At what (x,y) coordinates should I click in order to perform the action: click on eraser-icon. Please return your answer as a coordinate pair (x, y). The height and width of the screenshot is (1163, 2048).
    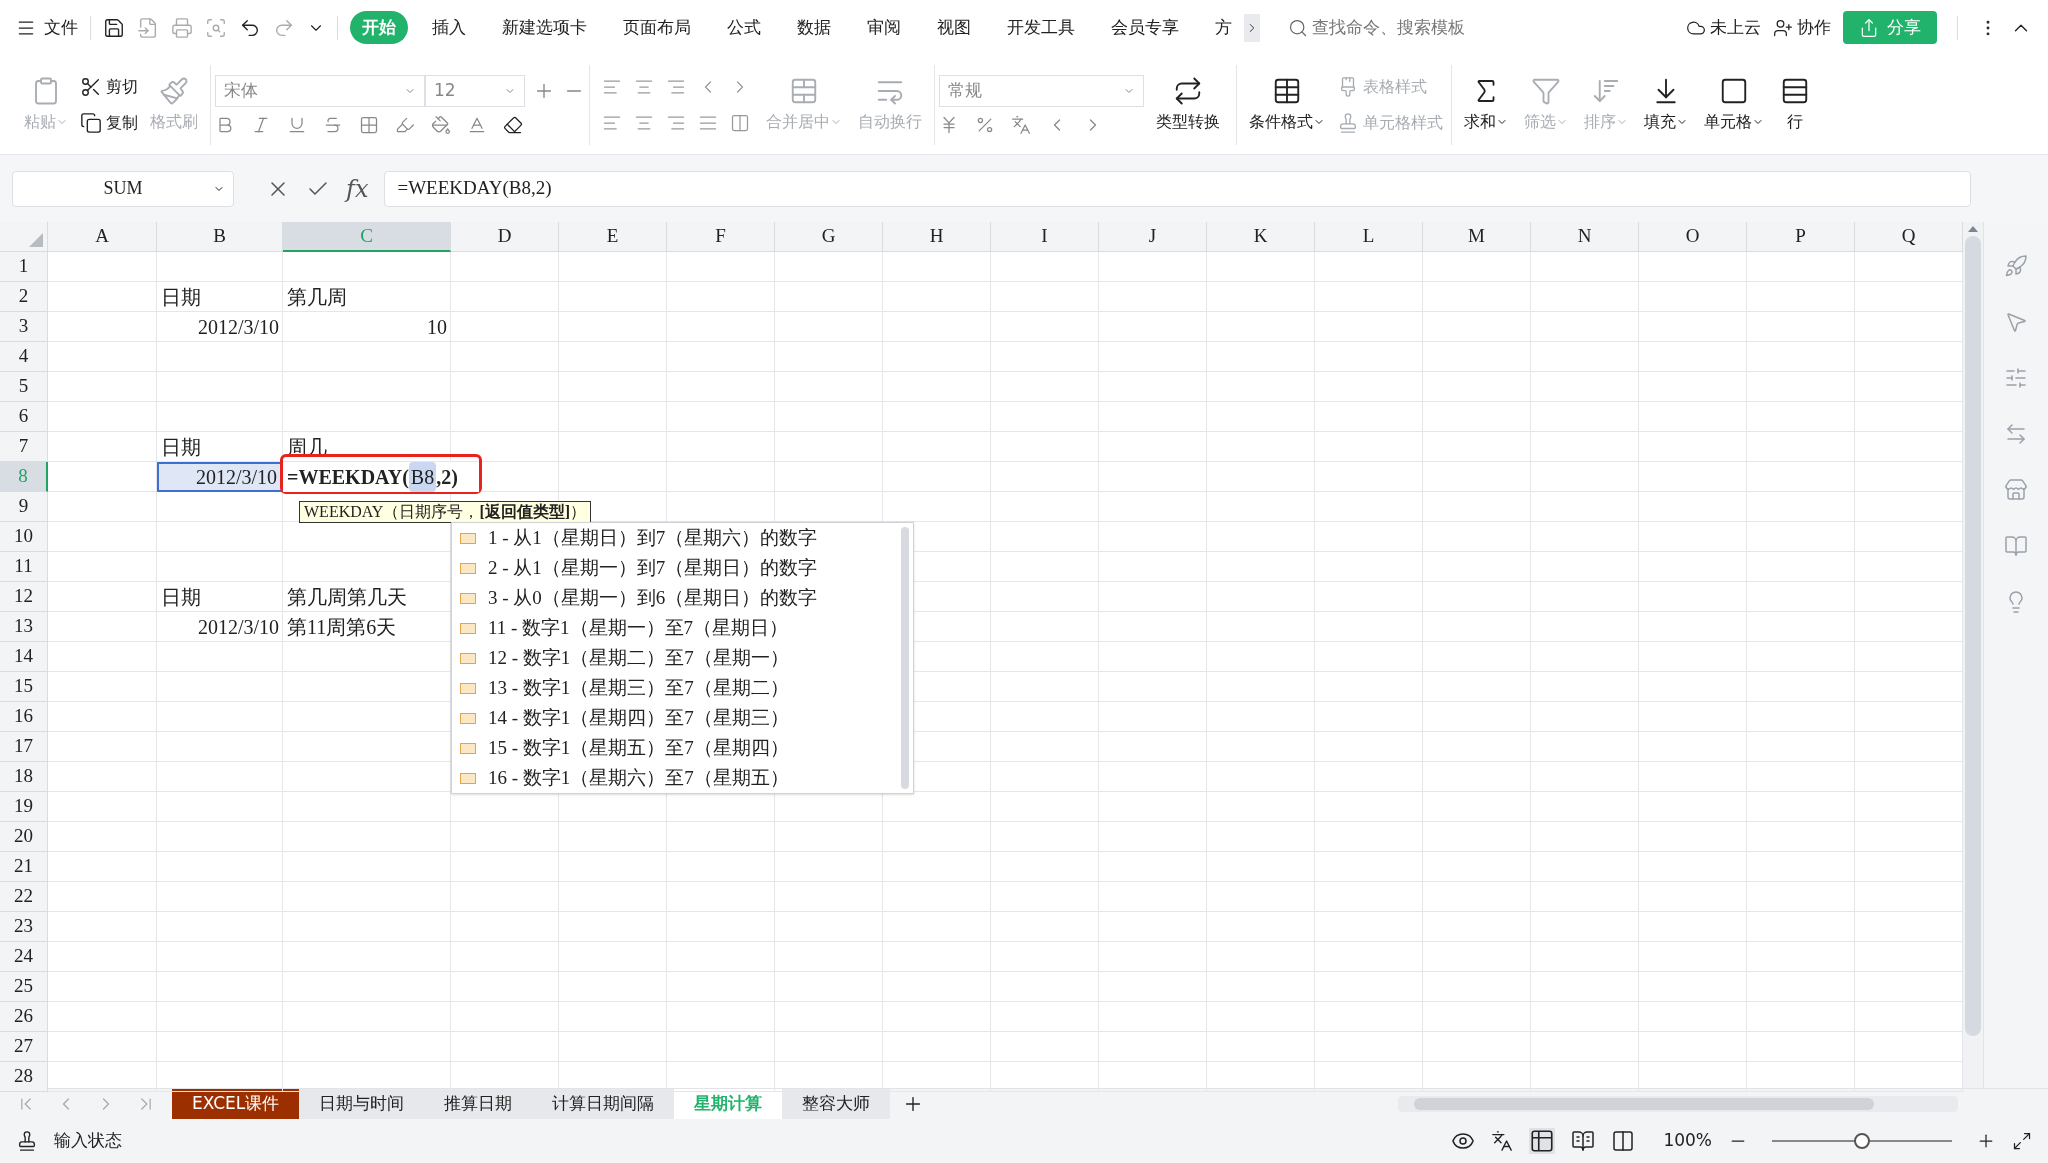
    Looking at the image, I should click on (513, 124).